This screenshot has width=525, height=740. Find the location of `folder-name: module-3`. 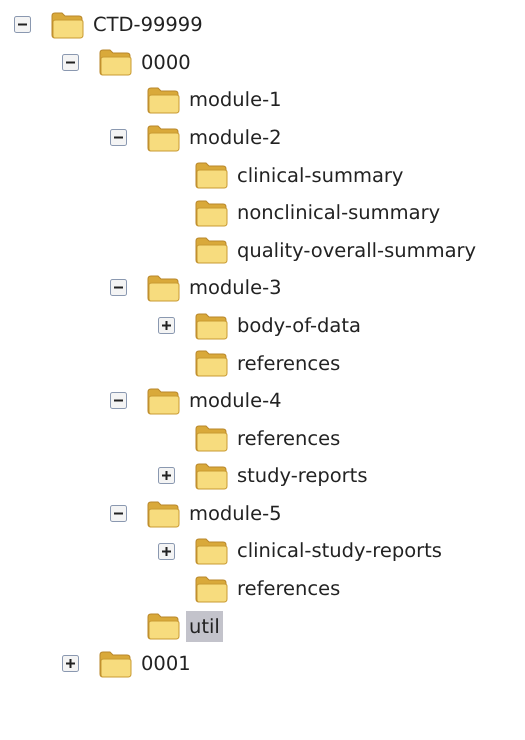

folder-name: module-3 is located at coordinates (235, 288).